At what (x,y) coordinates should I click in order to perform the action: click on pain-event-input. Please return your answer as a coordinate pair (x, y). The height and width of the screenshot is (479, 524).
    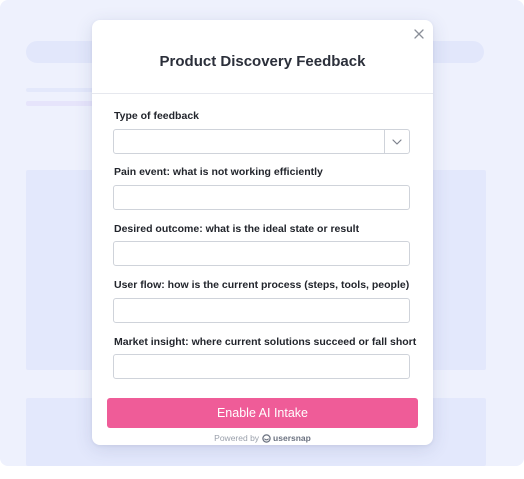
    Looking at the image, I should click on (261, 197).